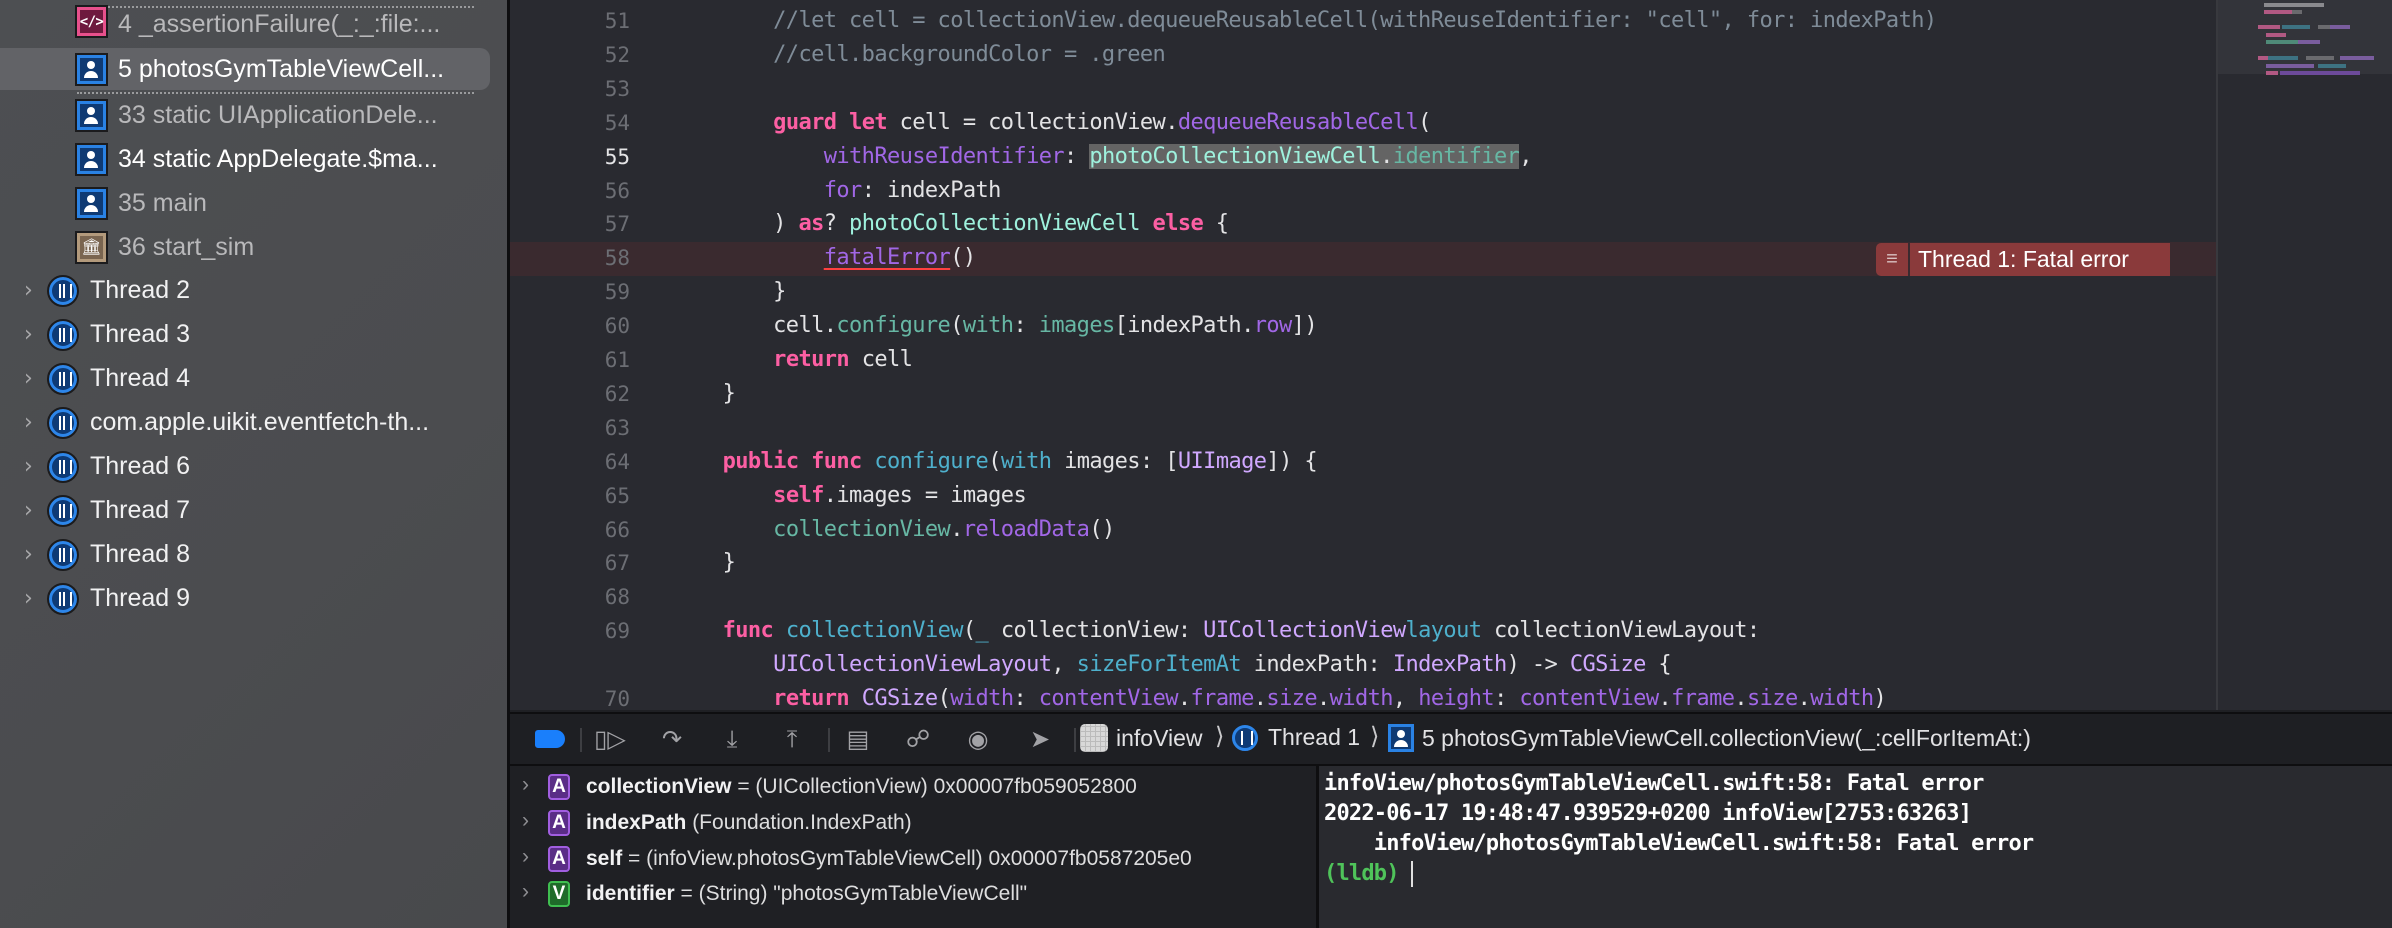 The width and height of the screenshot is (2392, 928). I want to click on error-annotation: ≡ Thread 1: Fatal error, so click(2023, 259).